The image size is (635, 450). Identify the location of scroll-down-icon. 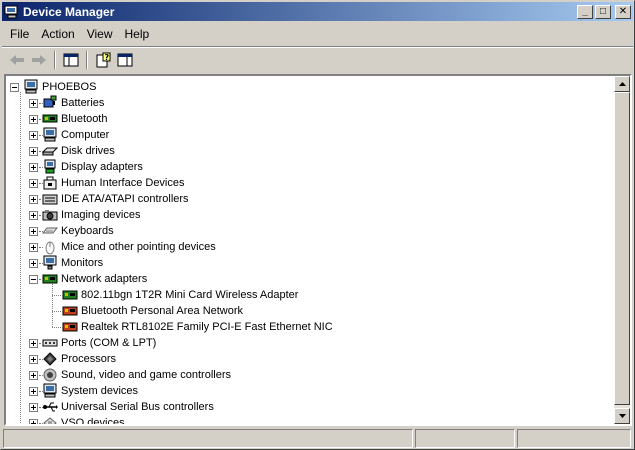
(622, 416).